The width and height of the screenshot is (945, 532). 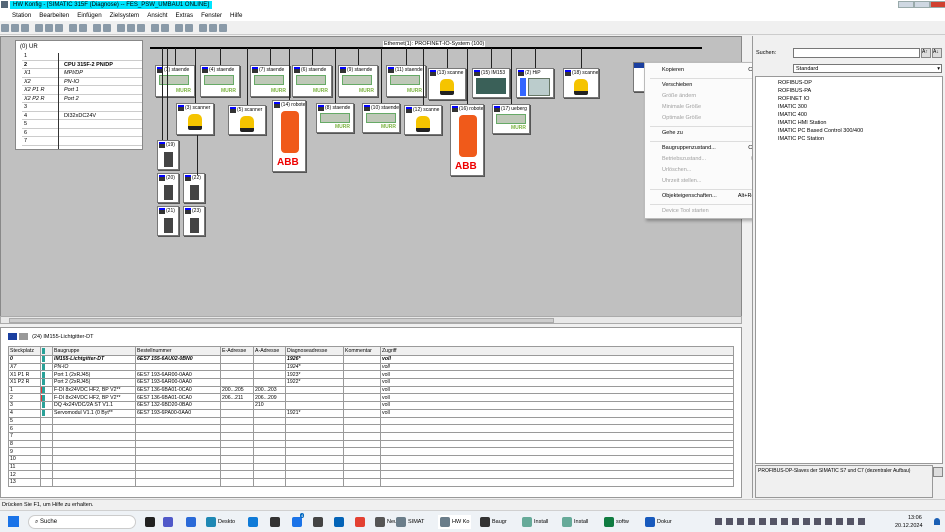 I want to click on rack-slot: X2 PN-IO, so click(x=82, y=82).